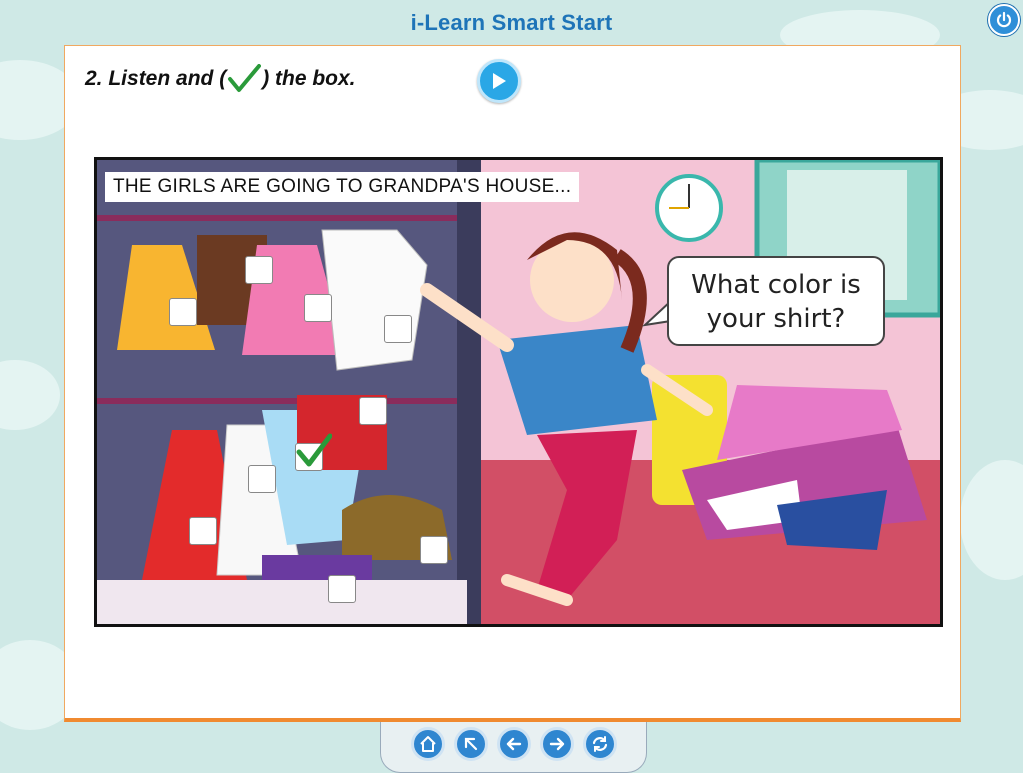 The image size is (1023, 773). I want to click on refresh-icon, so click(600, 744).